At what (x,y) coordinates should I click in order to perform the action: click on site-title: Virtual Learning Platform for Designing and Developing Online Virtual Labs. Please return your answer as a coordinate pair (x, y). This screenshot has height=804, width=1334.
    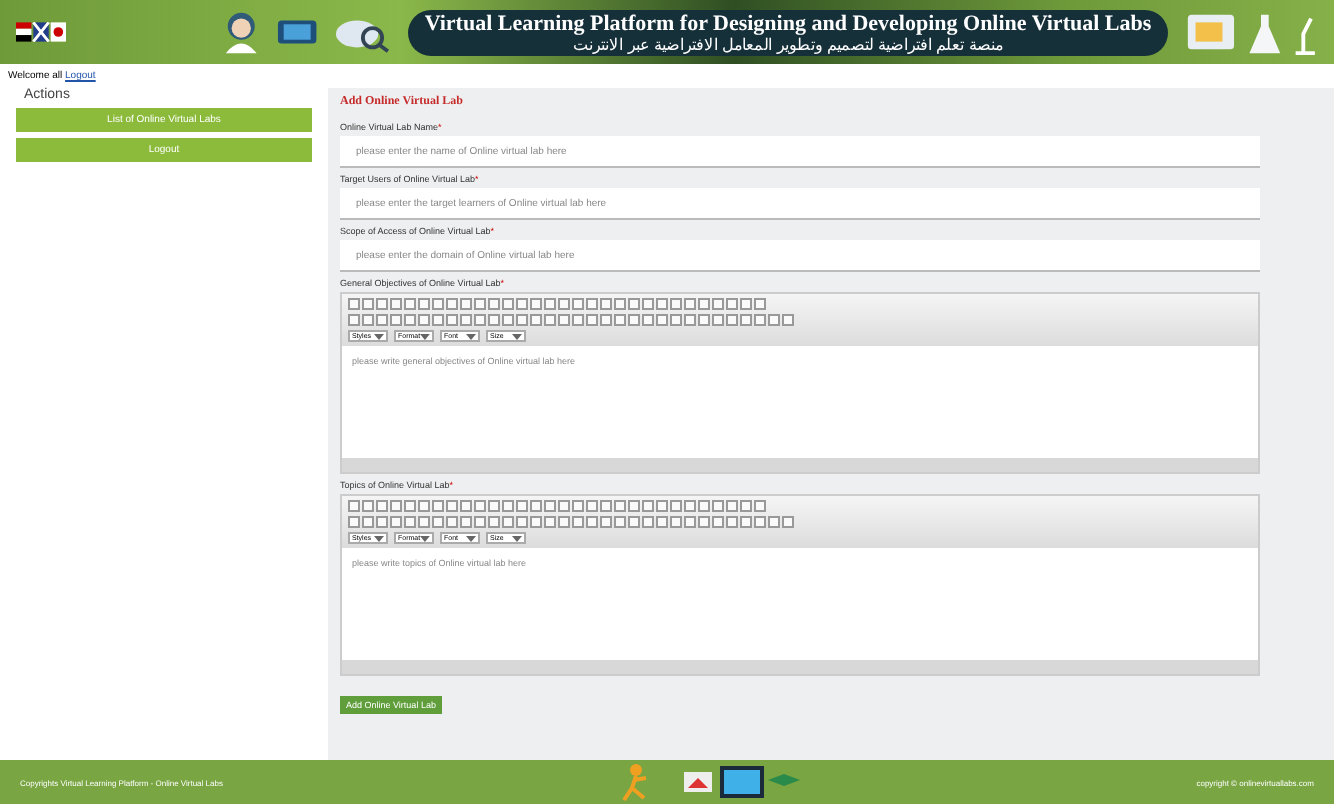
    Looking at the image, I should click on (788, 23).